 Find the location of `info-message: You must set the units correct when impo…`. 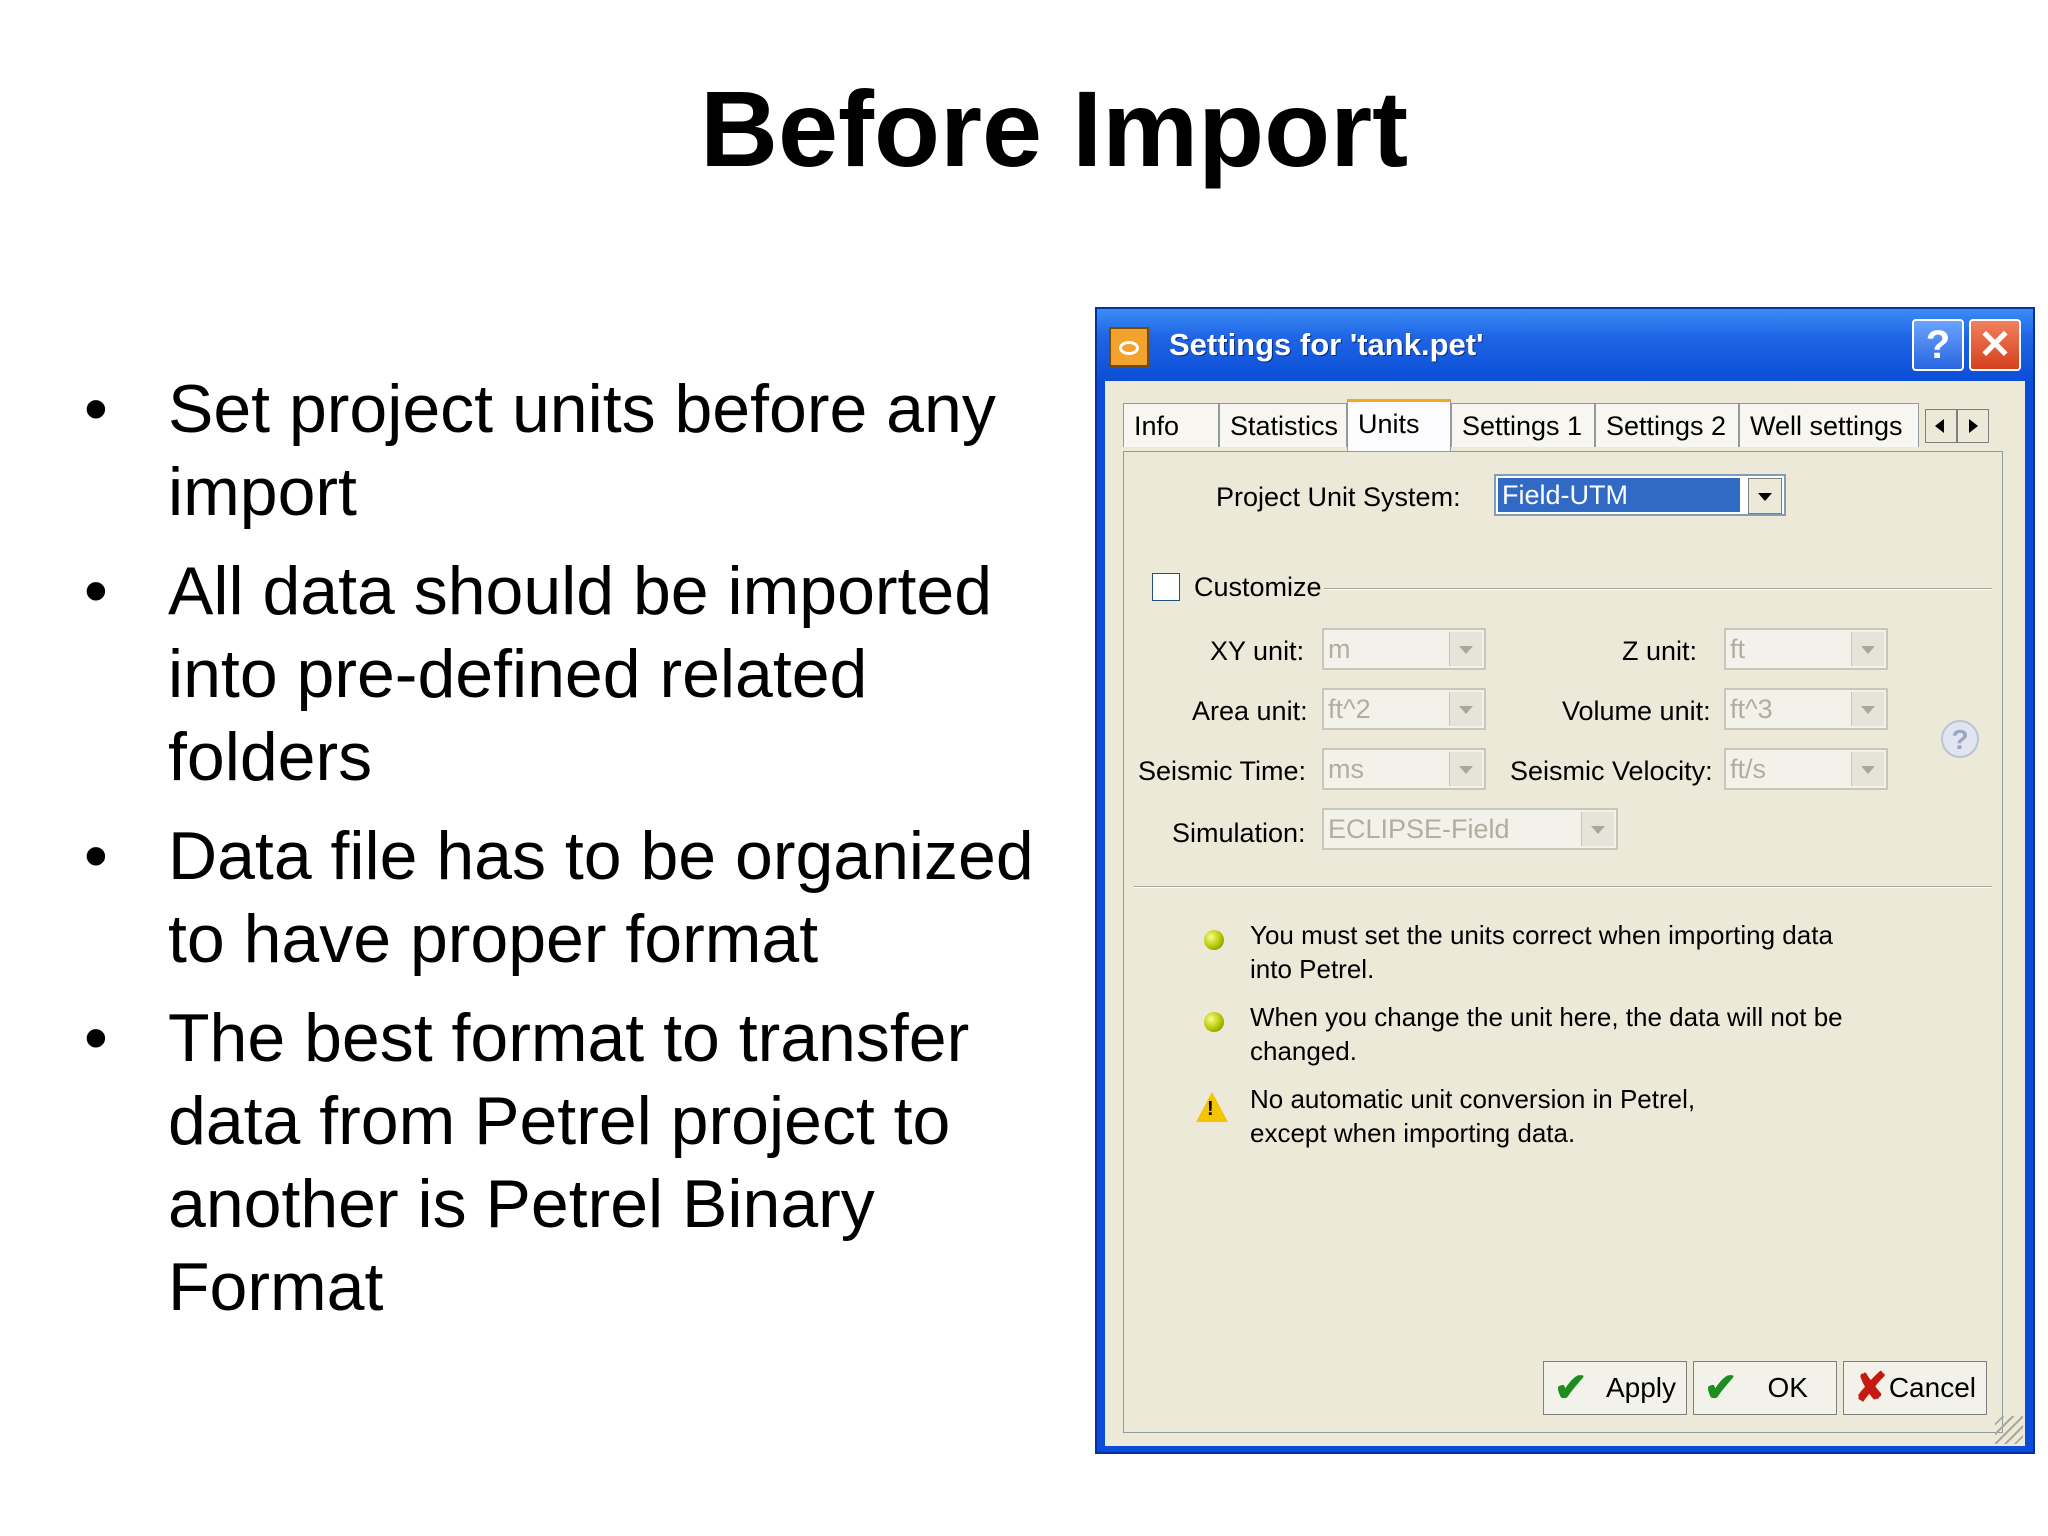

info-message: You must set the units correct when impo… is located at coordinates (1580, 952).